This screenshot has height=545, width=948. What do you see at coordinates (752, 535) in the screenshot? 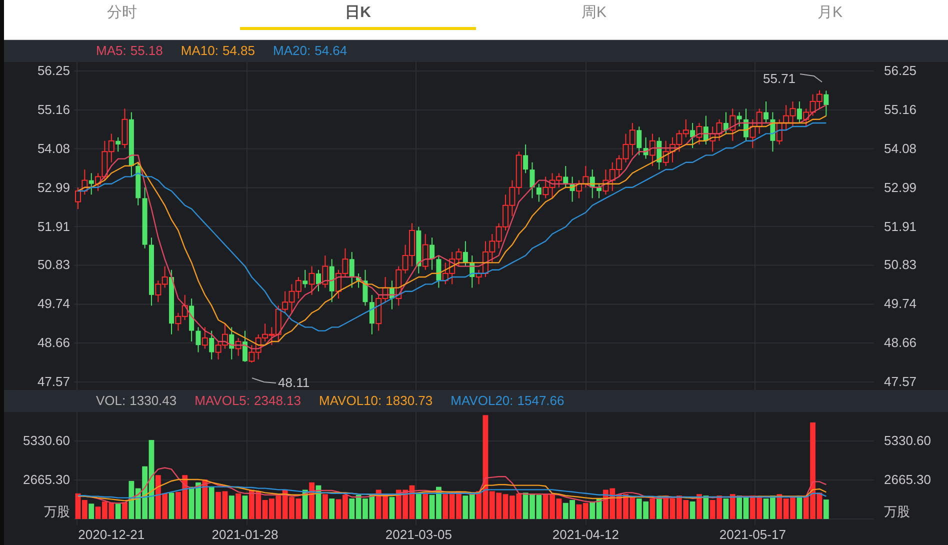
I see `date-axis-label: 2021-05-17` at bounding box center [752, 535].